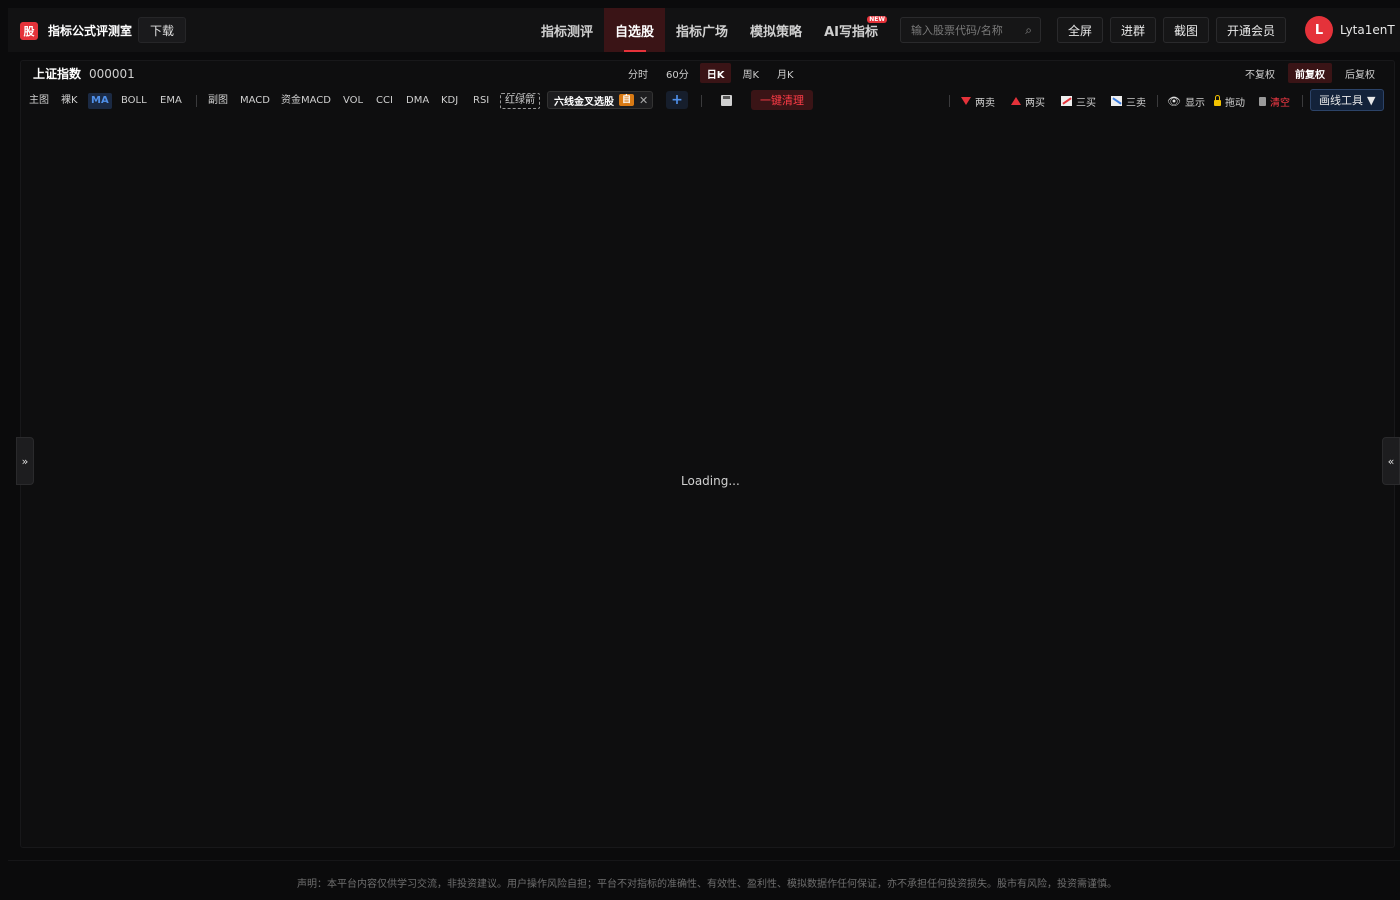 This screenshot has width=1400, height=900. I want to click on tool-buy-three: 三买, so click(1078, 101).